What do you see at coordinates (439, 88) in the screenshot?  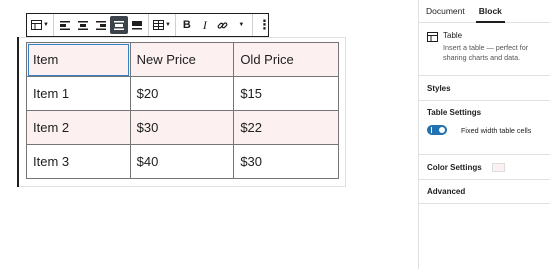 I see `styles-panel-title: Styles` at bounding box center [439, 88].